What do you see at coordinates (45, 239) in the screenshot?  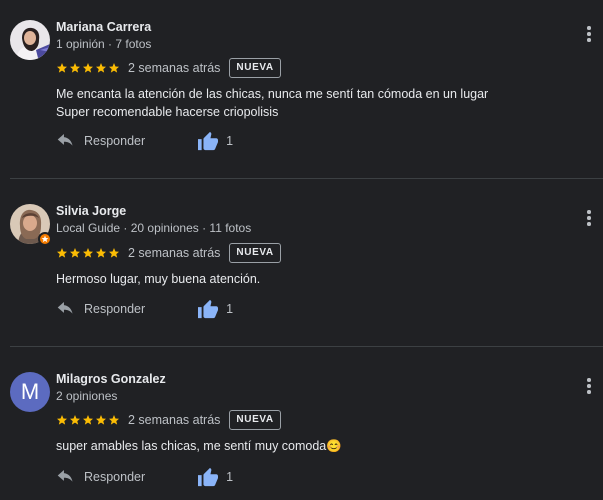 I see `local-guide-badge-icon` at bounding box center [45, 239].